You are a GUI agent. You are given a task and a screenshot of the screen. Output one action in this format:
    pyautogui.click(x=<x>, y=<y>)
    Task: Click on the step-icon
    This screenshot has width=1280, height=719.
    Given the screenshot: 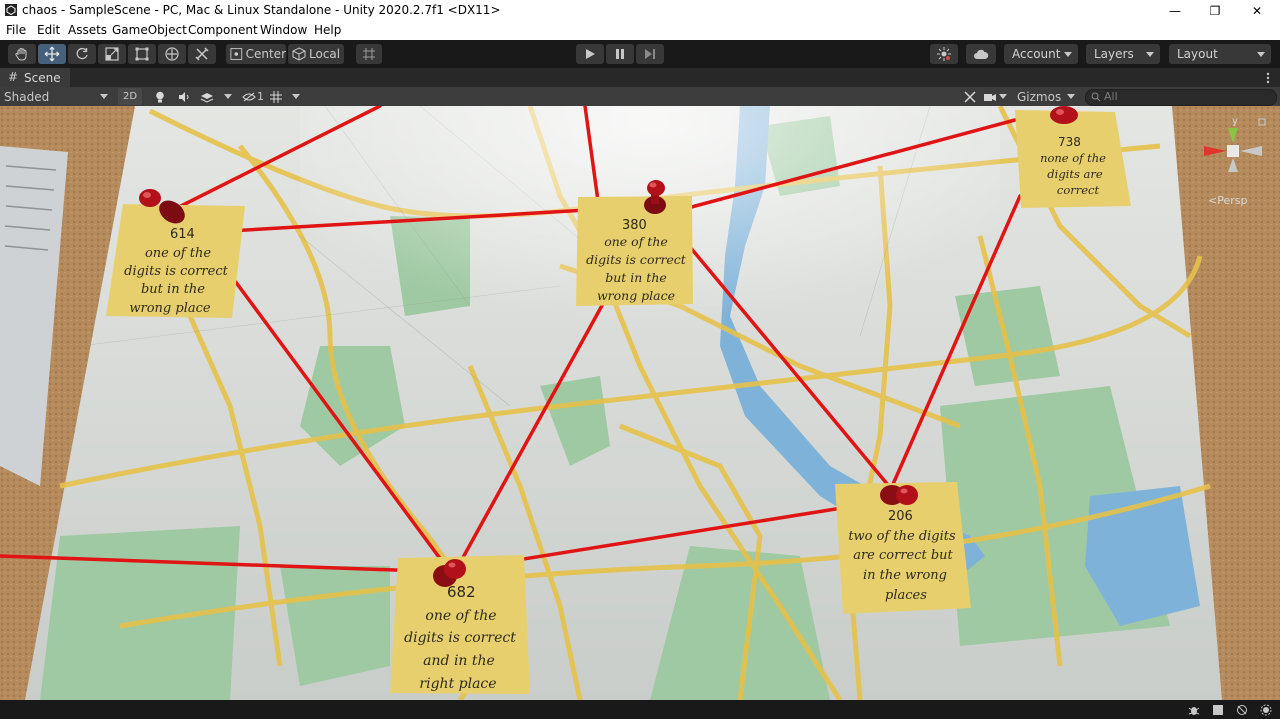 What is the action you would take?
    pyautogui.click(x=650, y=54)
    